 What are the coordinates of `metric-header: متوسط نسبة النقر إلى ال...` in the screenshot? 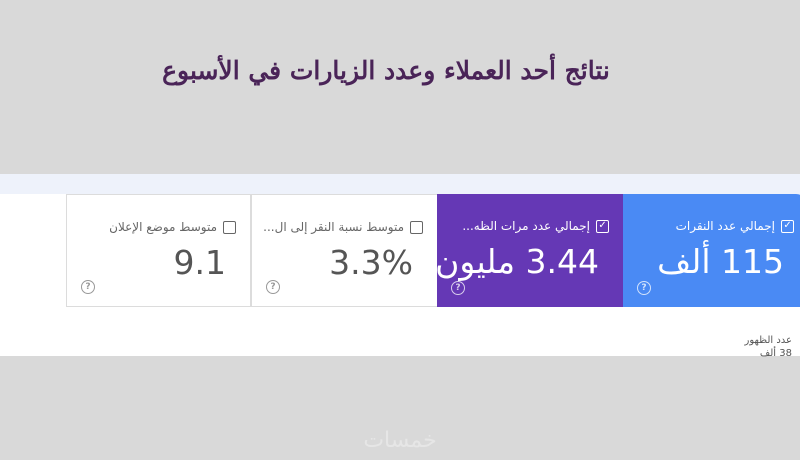 It's located at (343, 227).